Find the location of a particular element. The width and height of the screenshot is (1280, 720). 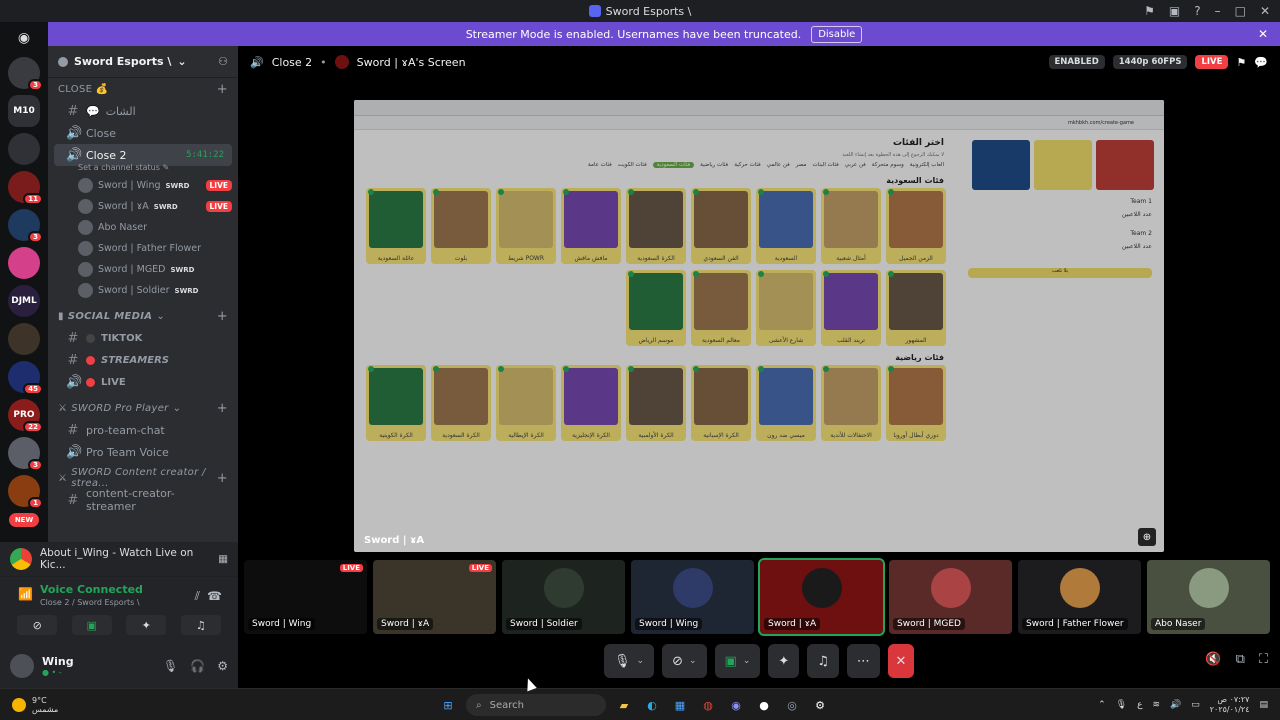

category-creator: ⚔ SWORD Content creator / strea... + is located at coordinates (143, 478).